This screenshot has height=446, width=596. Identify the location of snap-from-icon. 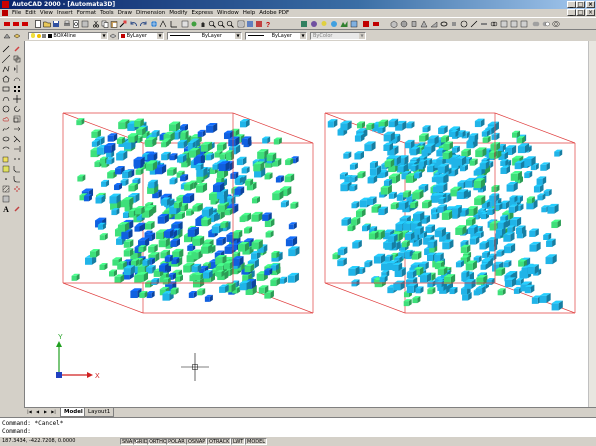
(163, 24).